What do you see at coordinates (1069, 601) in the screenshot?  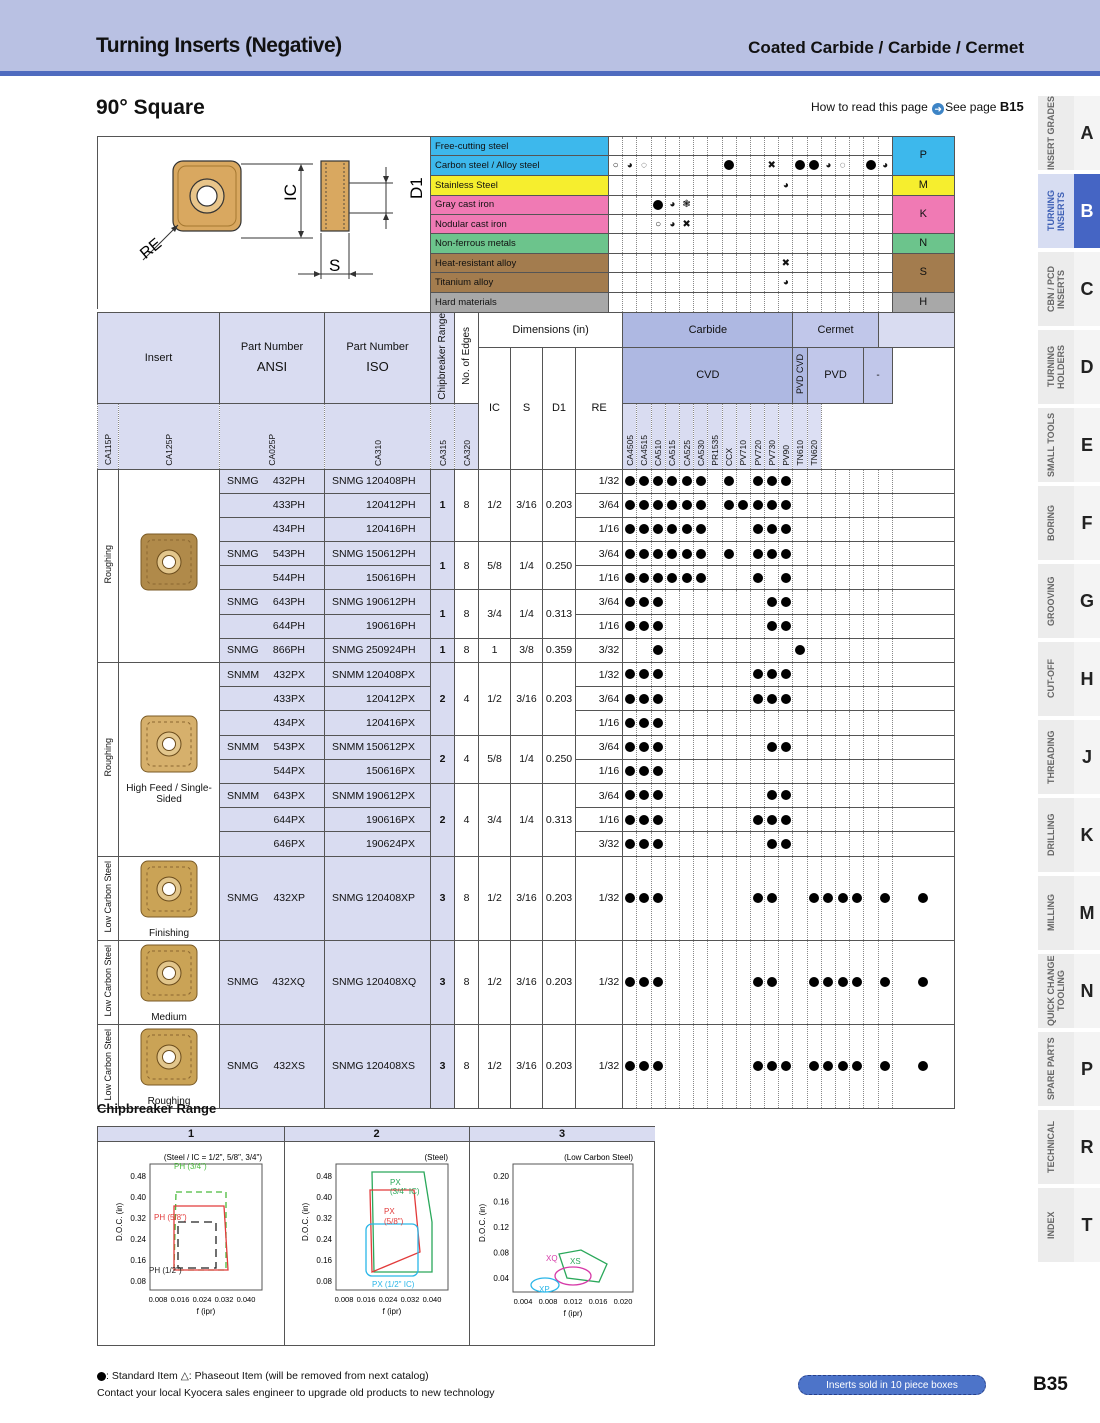 I see `tab-g: GROOVING G` at bounding box center [1069, 601].